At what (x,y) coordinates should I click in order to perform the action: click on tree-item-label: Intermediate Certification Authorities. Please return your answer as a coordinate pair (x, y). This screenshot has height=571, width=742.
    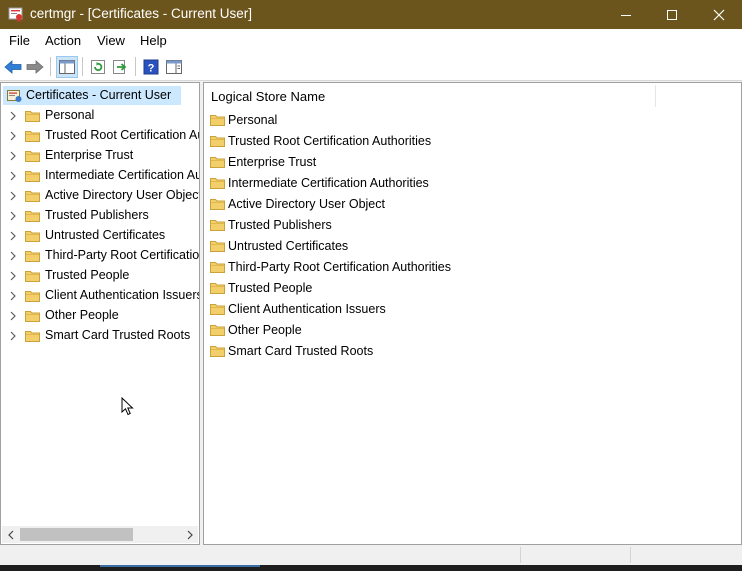
    Looking at the image, I should click on (122, 175).